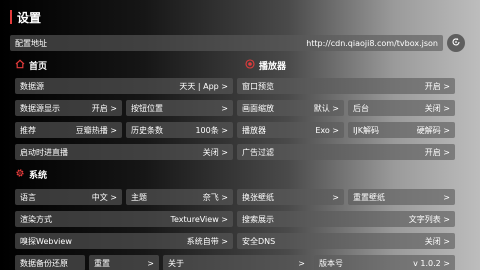 Image resolution: width=480 pixels, height=270 pixels. What do you see at coordinates (22, 65) in the screenshot?
I see `home-icon` at bounding box center [22, 65].